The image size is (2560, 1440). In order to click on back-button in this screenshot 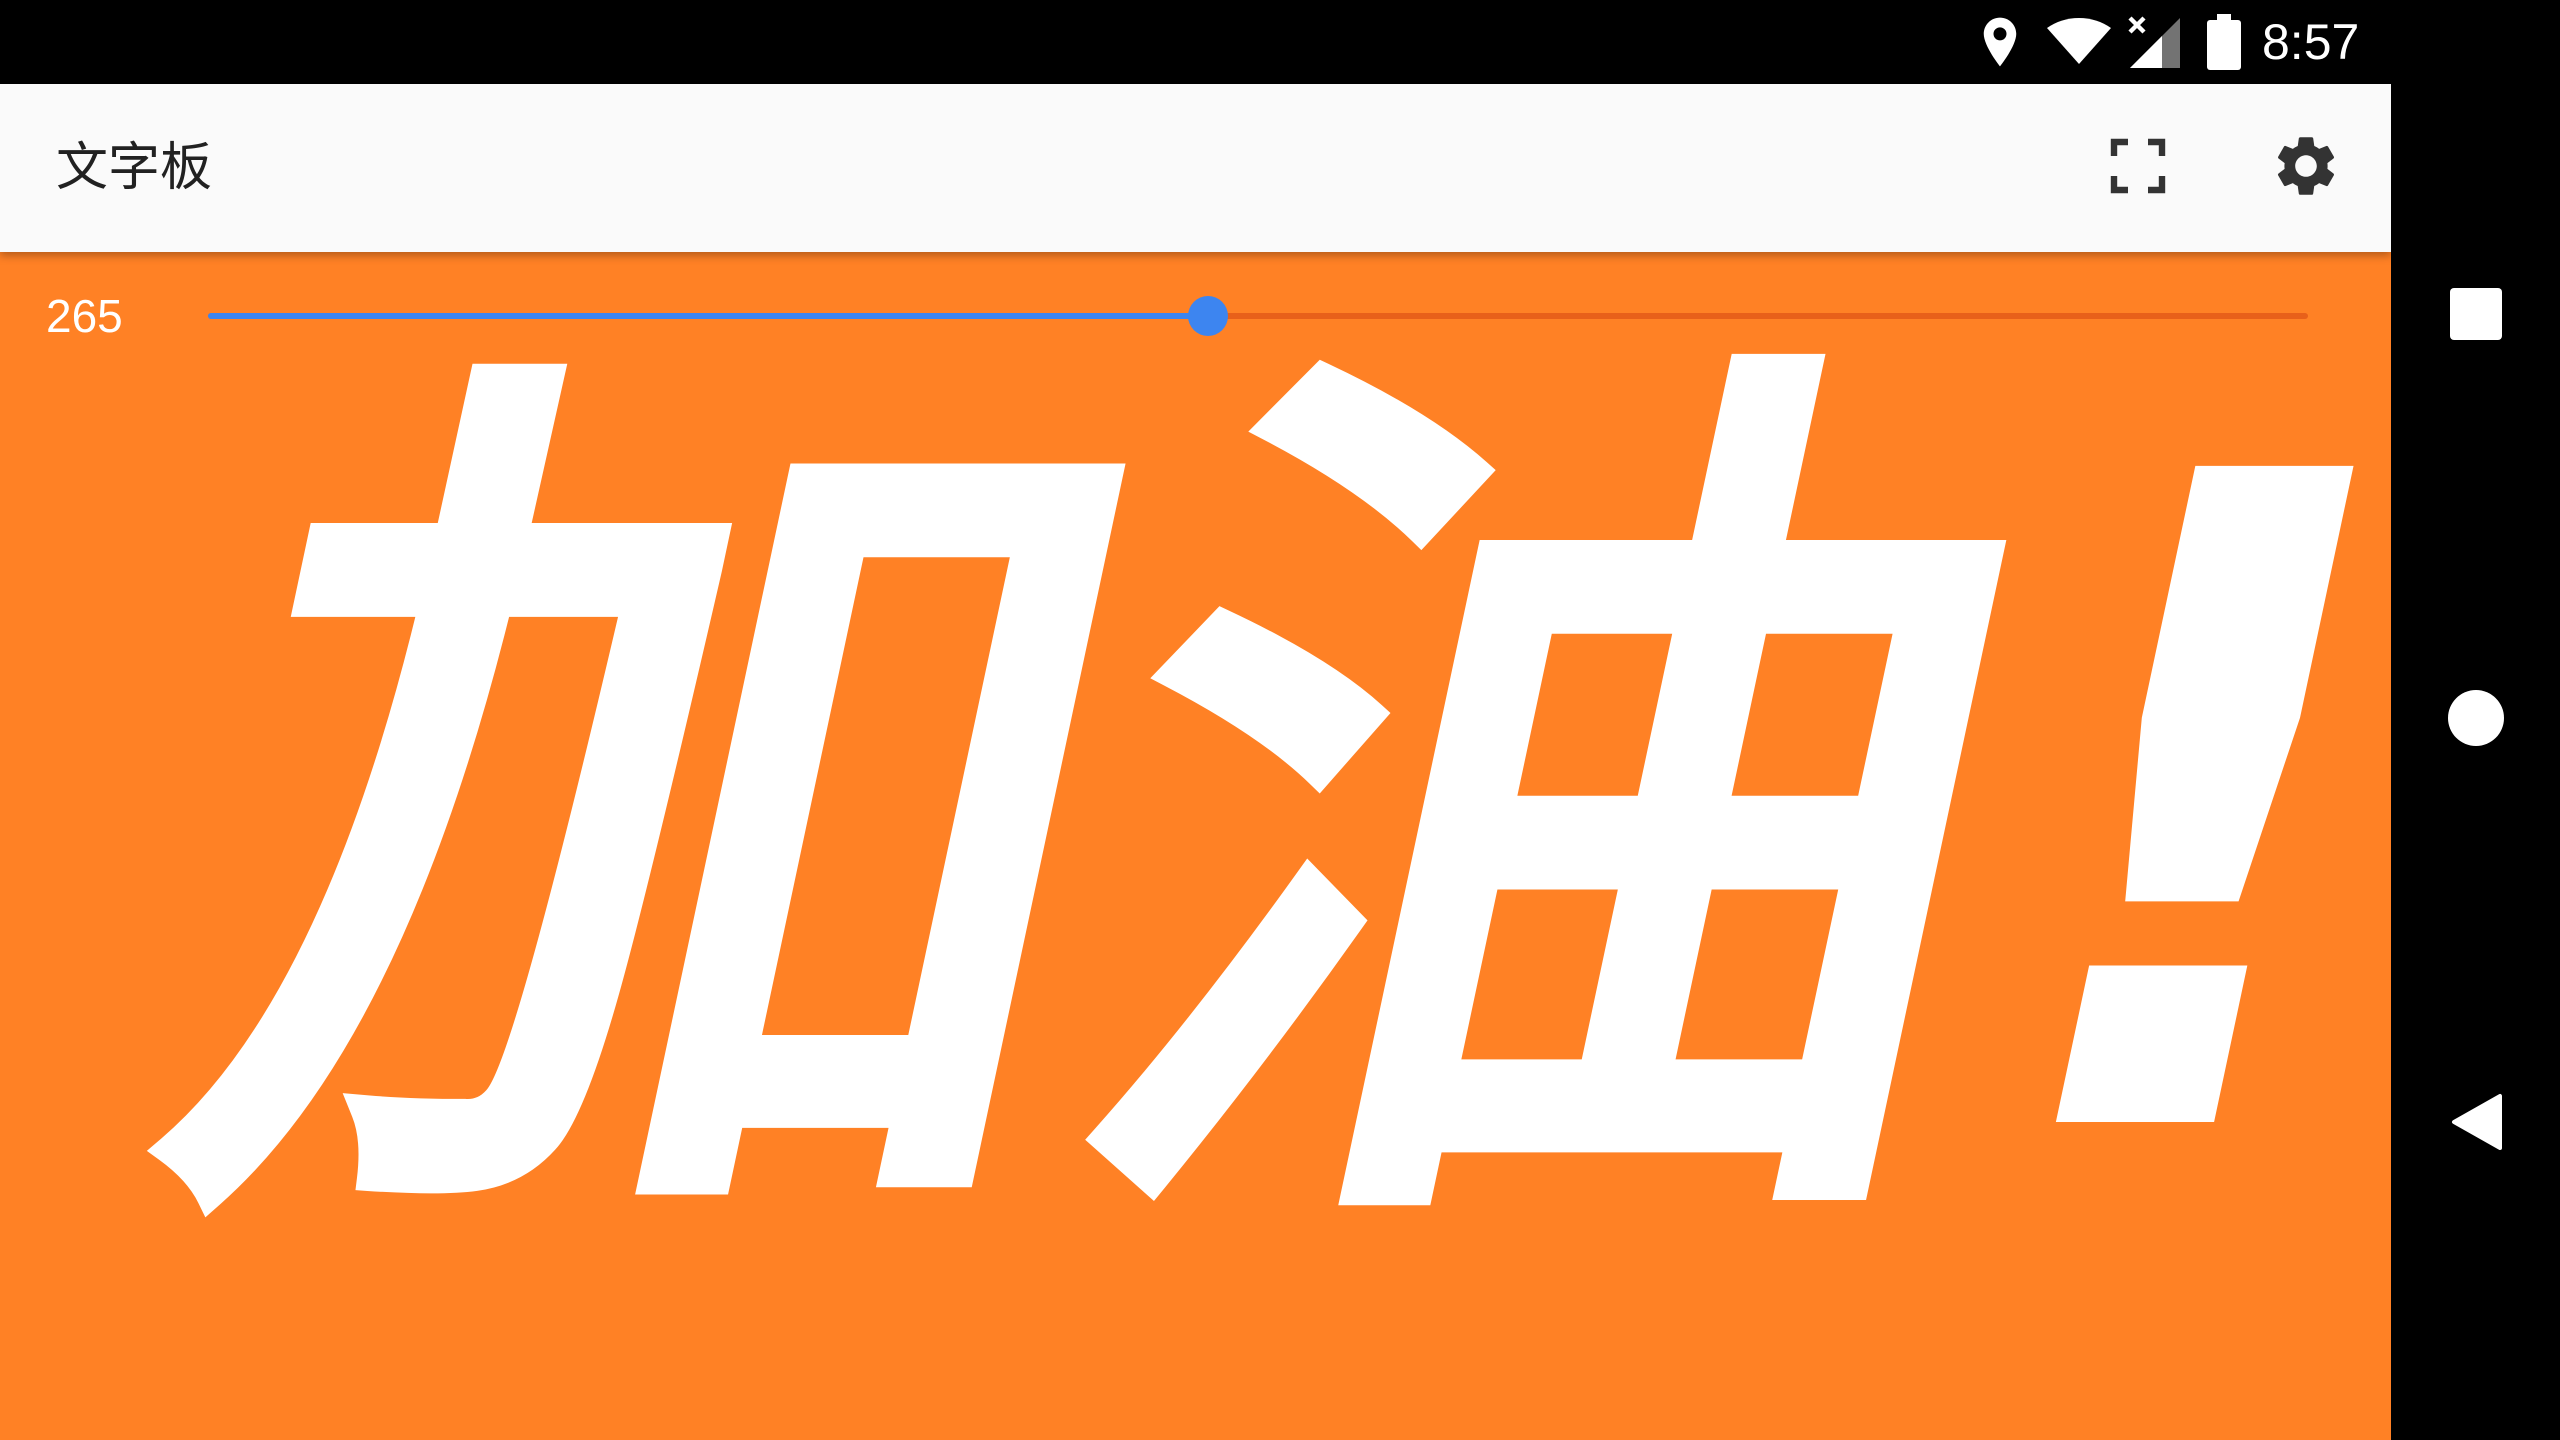, I will do `click(2475, 1124)`.